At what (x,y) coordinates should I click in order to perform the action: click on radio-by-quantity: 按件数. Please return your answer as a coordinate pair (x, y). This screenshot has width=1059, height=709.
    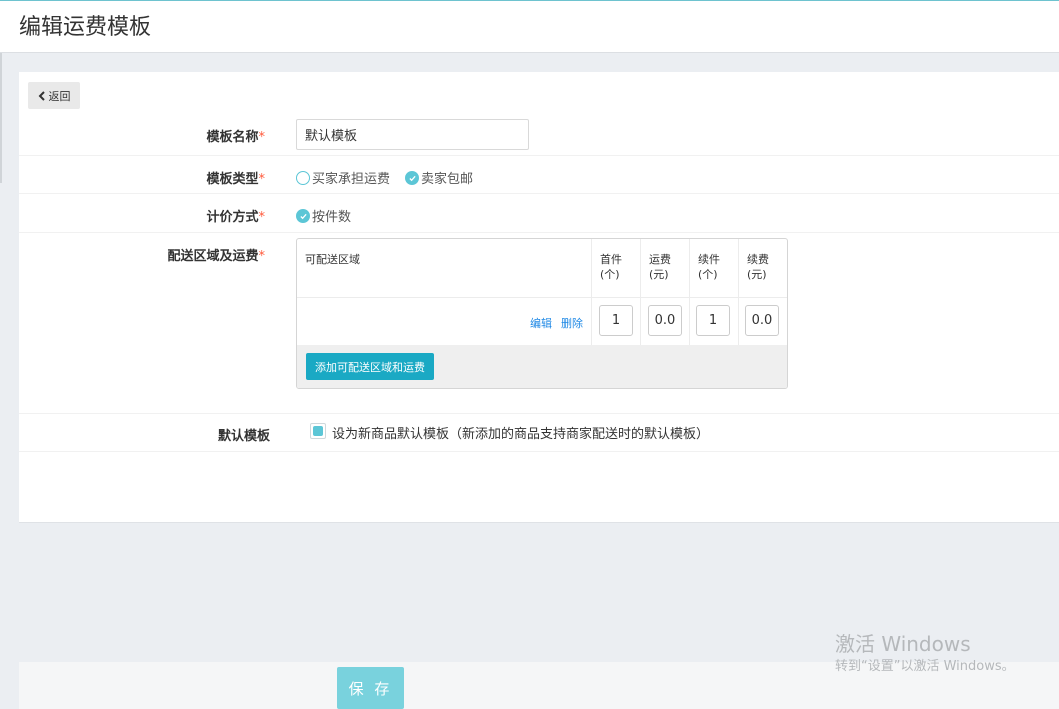
    Looking at the image, I should click on (323, 215).